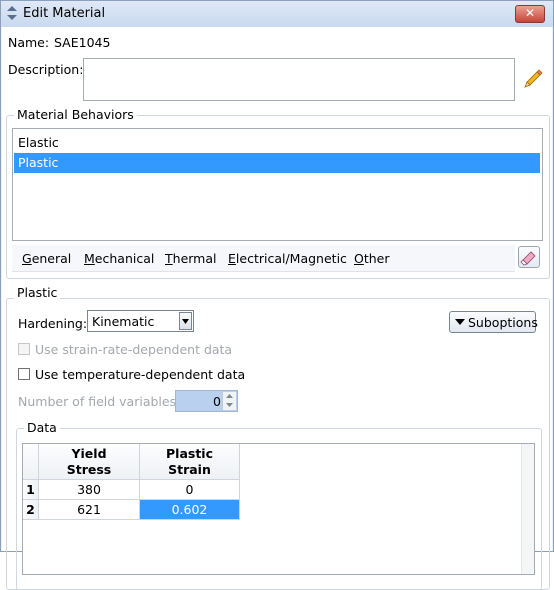  What do you see at coordinates (89, 510) in the screenshot?
I see `table-cell: 621` at bounding box center [89, 510].